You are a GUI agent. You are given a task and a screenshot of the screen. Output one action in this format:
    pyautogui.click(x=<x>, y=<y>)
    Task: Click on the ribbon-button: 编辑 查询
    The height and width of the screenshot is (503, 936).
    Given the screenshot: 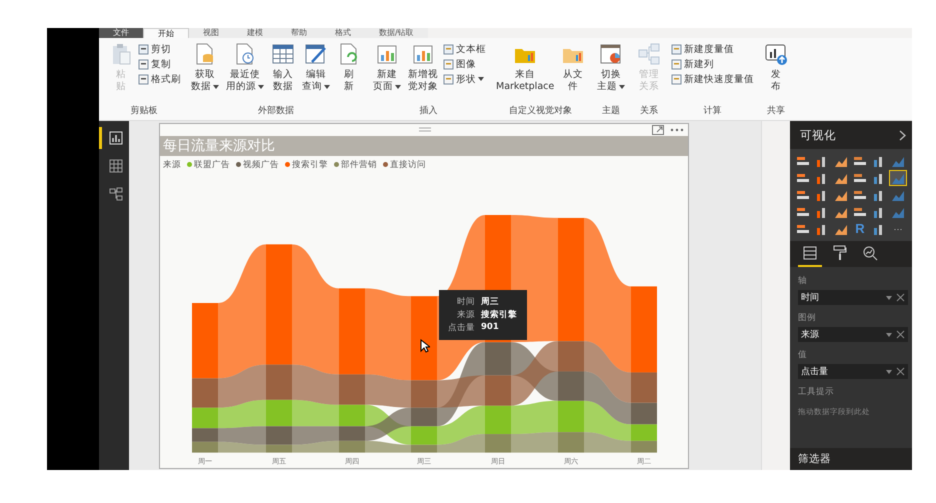 What is the action you would take?
    pyautogui.click(x=316, y=67)
    